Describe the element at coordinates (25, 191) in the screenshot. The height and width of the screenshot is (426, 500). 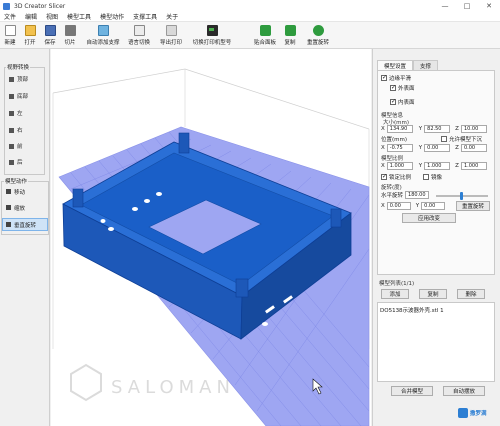
I see `move-button: 移动` at that location.